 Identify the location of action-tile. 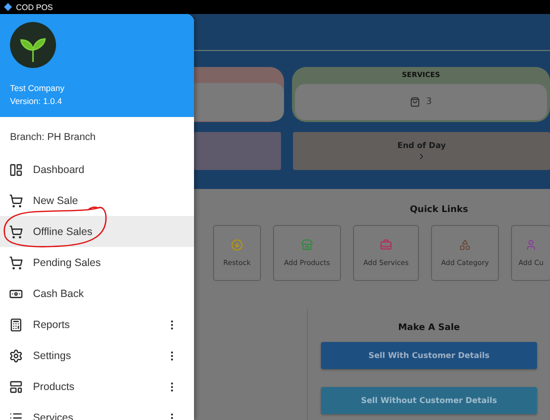
(238, 151).